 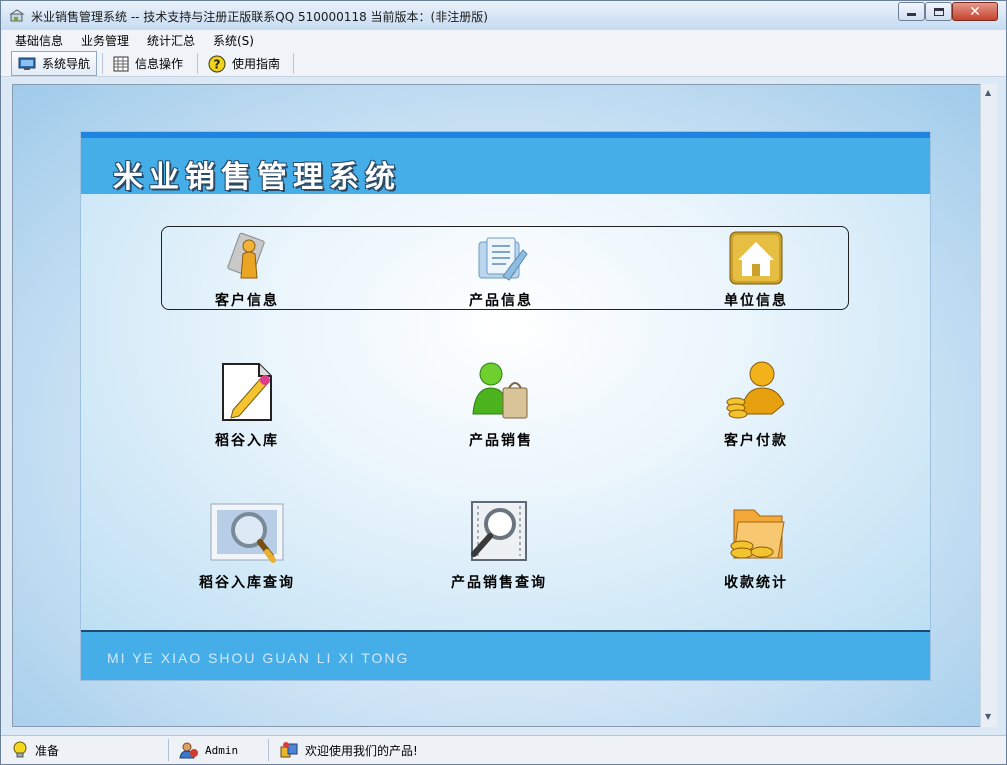 What do you see at coordinates (756, 258) in the screenshot?
I see `unit-info-icon` at bounding box center [756, 258].